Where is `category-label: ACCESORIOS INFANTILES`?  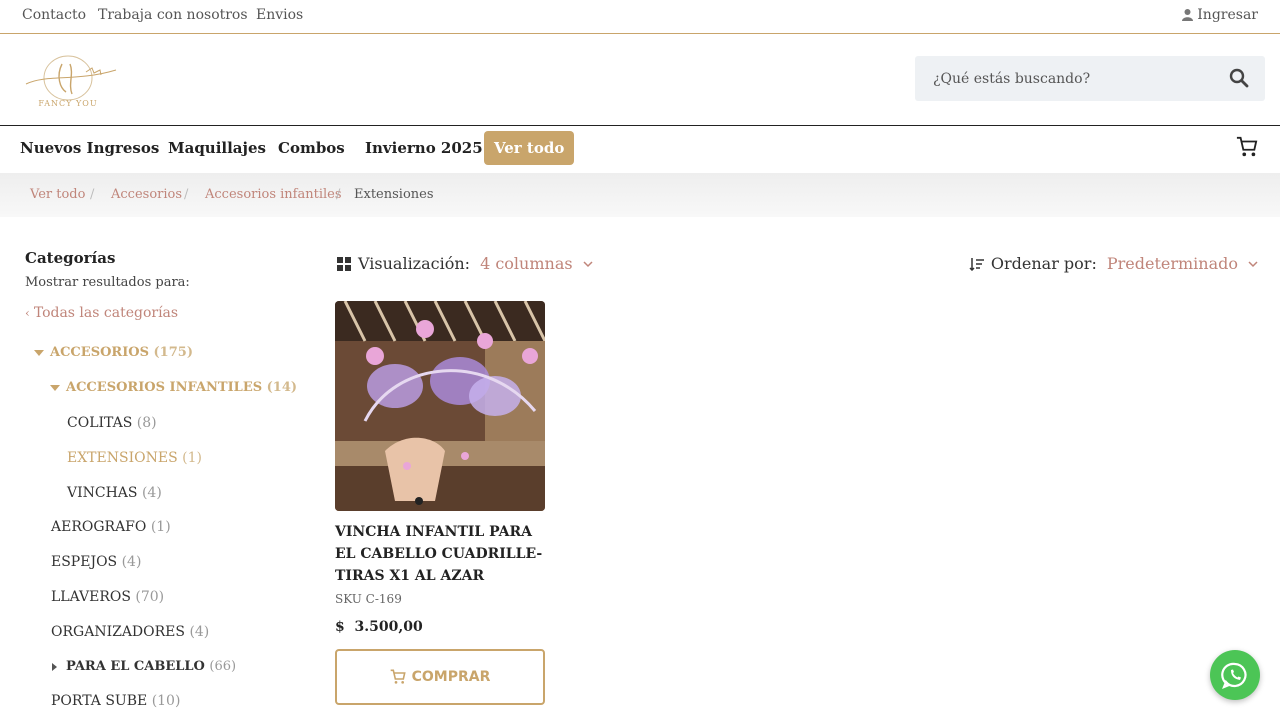 category-label: ACCESORIOS INFANTILES is located at coordinates (164, 387).